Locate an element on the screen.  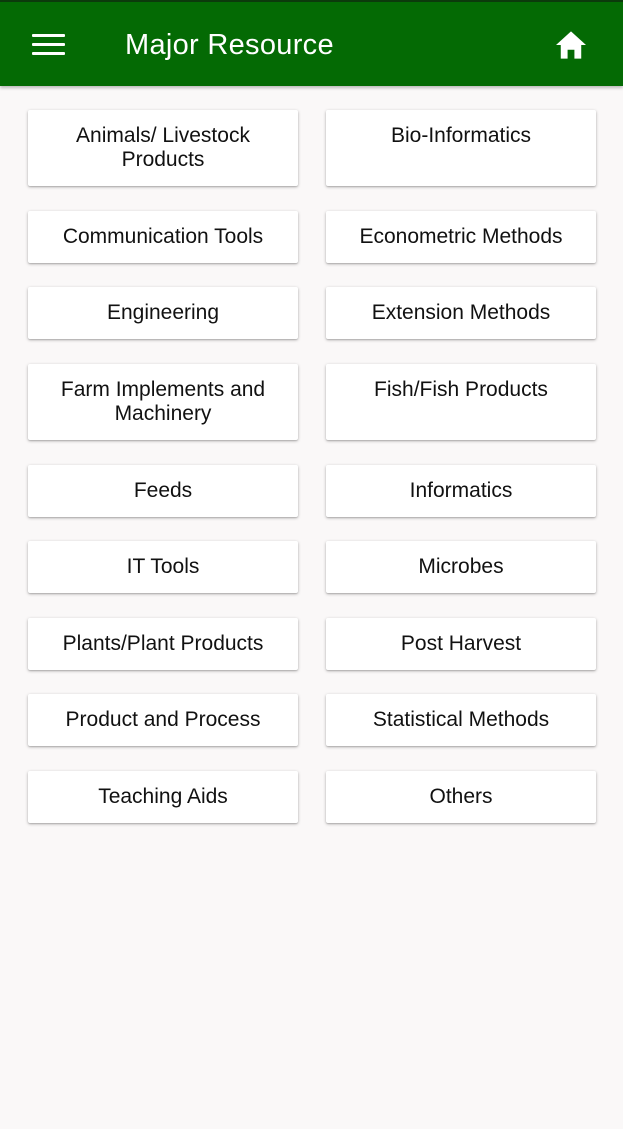
resource-card-product-and-process: Product and Process is located at coordinates (163, 720).